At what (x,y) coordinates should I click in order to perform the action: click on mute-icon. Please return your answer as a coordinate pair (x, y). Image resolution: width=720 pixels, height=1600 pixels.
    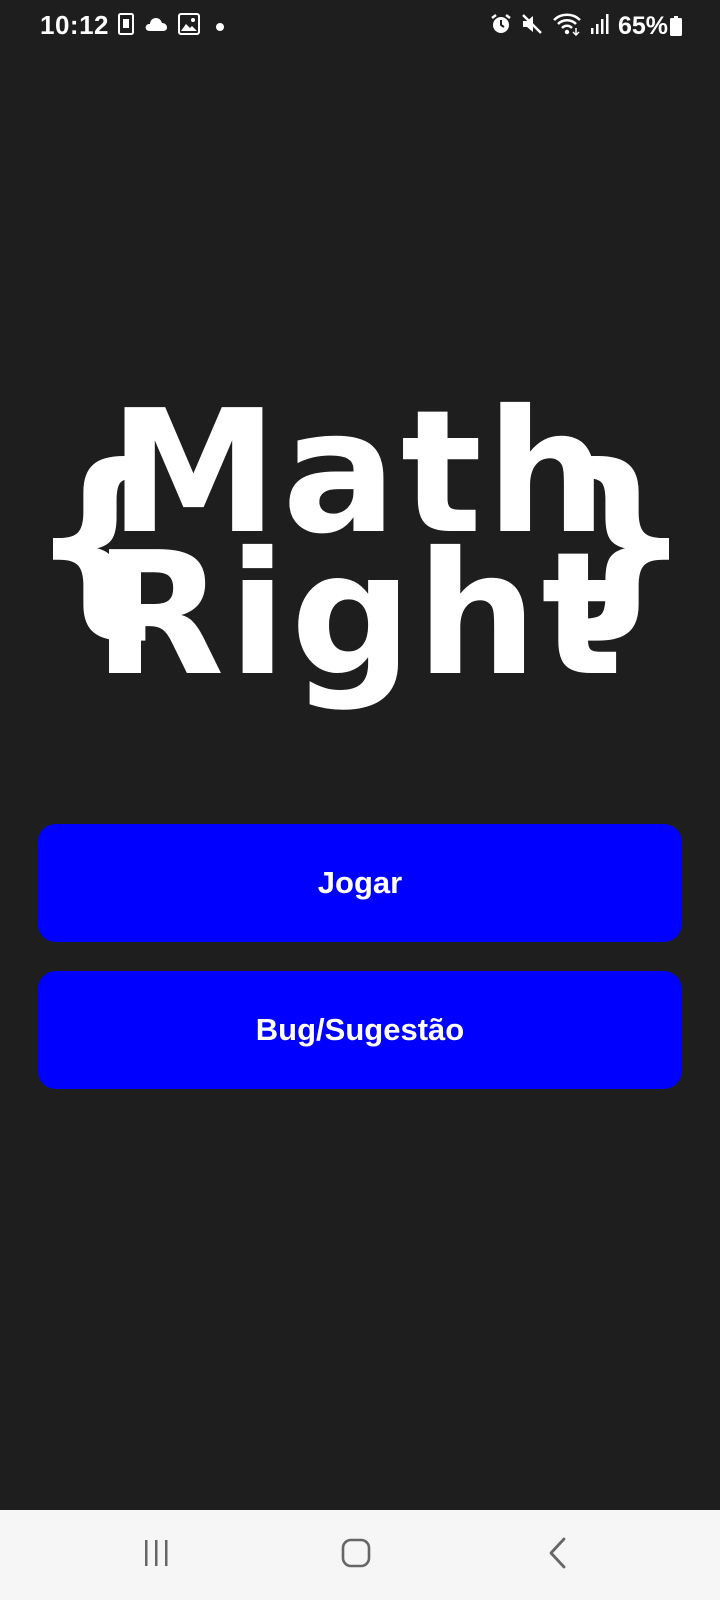
    Looking at the image, I should click on (532, 26).